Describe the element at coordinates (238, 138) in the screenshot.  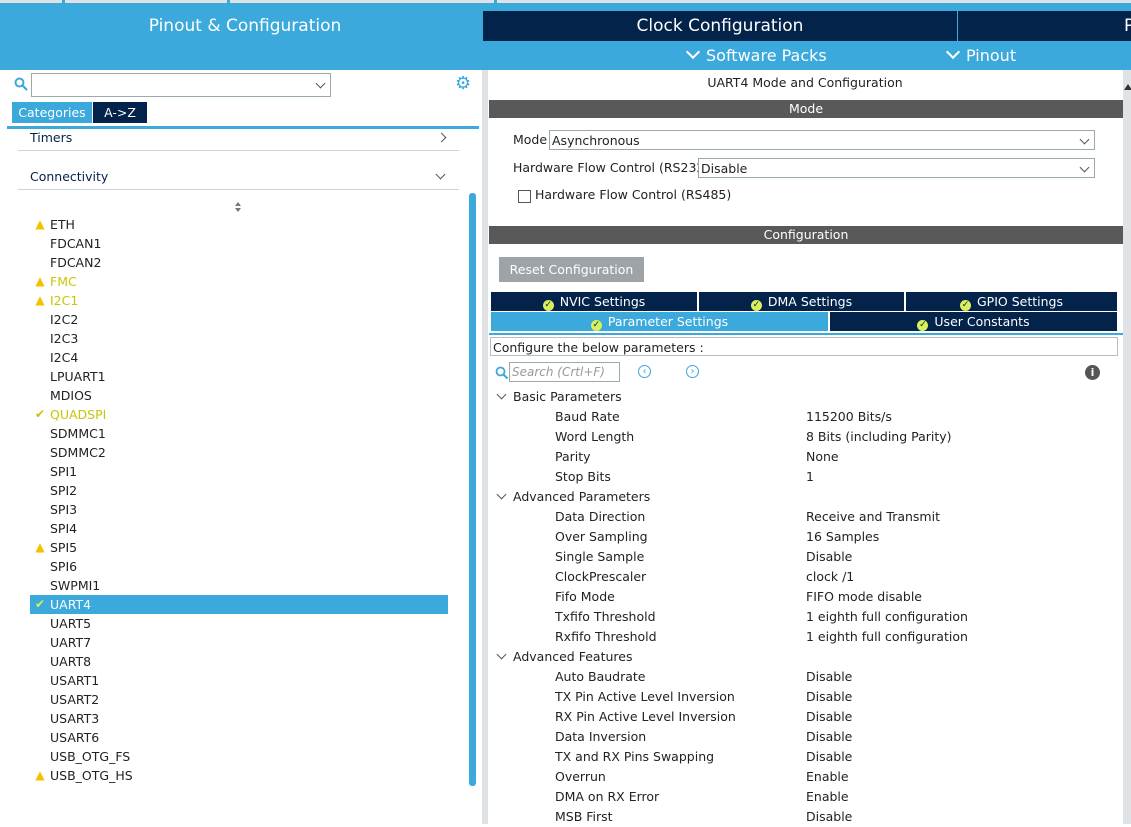
I see `category-timers: Timers` at that location.